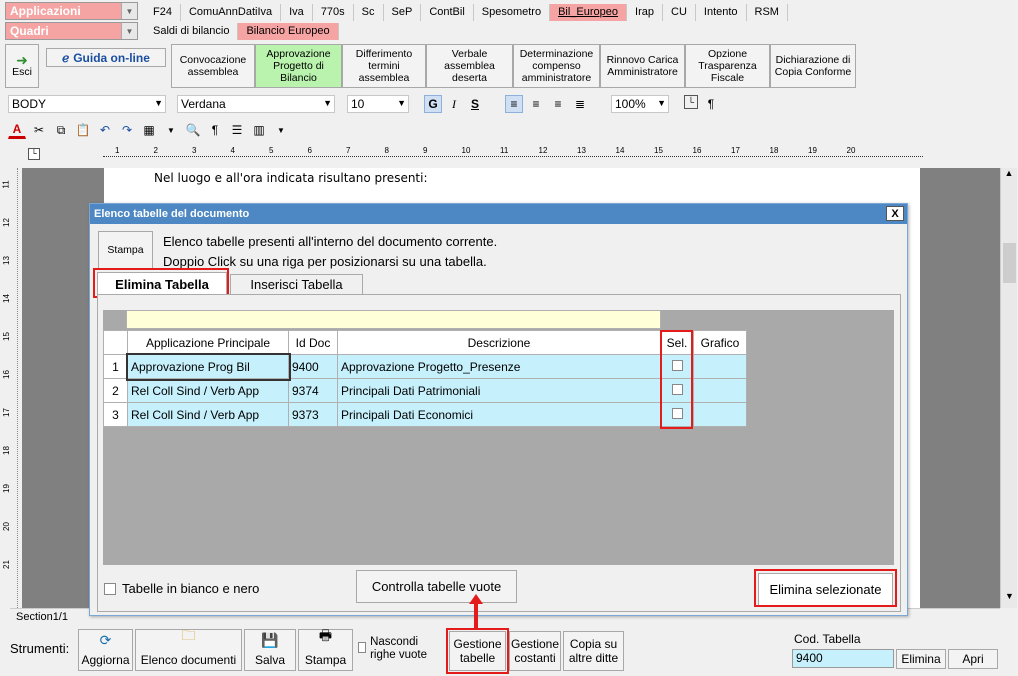  Describe the element at coordinates (163, 12) in the screenshot. I see `app-tab-f24: F24` at that location.